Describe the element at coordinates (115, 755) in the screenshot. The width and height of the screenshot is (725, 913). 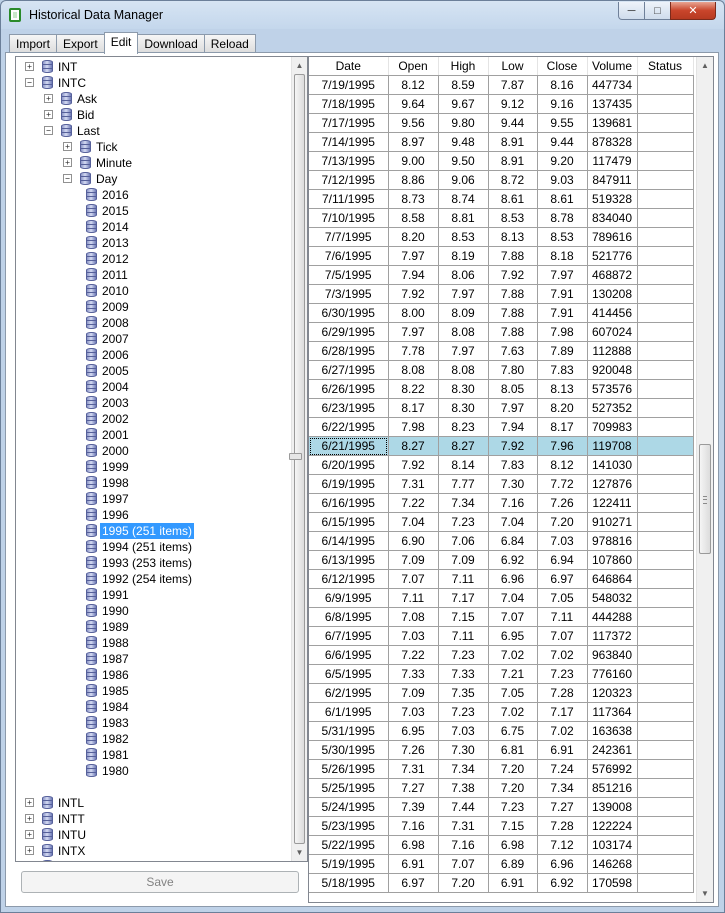
I see `tree-node-label: 1981` at that location.